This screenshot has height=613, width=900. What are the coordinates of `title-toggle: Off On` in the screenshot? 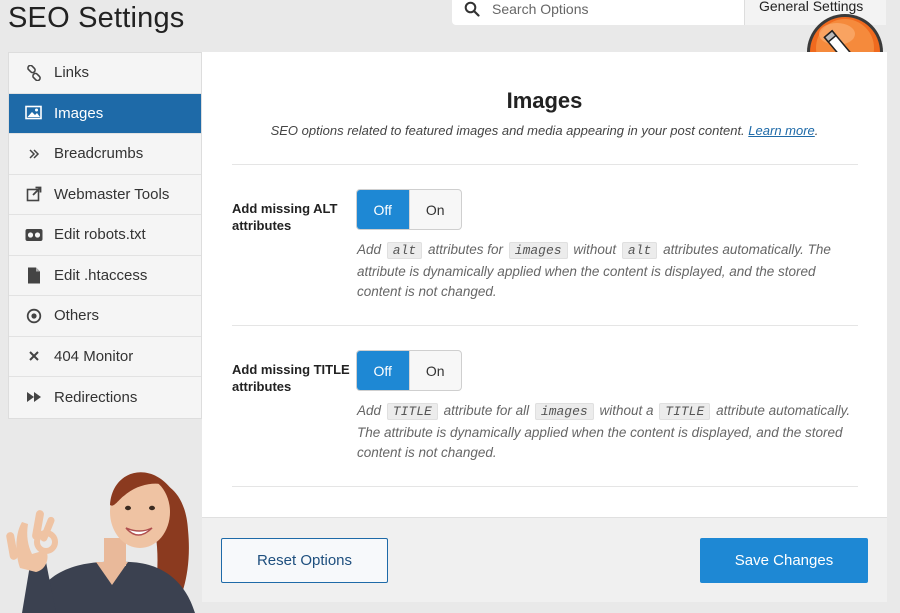 It's located at (409, 370).